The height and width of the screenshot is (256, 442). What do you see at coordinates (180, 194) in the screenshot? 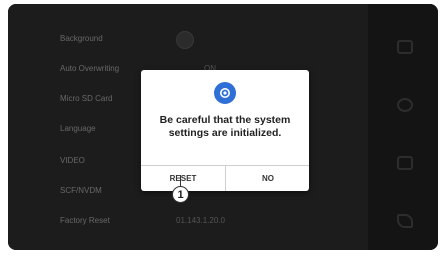
I see `callout-number-badge: 1` at bounding box center [180, 194].